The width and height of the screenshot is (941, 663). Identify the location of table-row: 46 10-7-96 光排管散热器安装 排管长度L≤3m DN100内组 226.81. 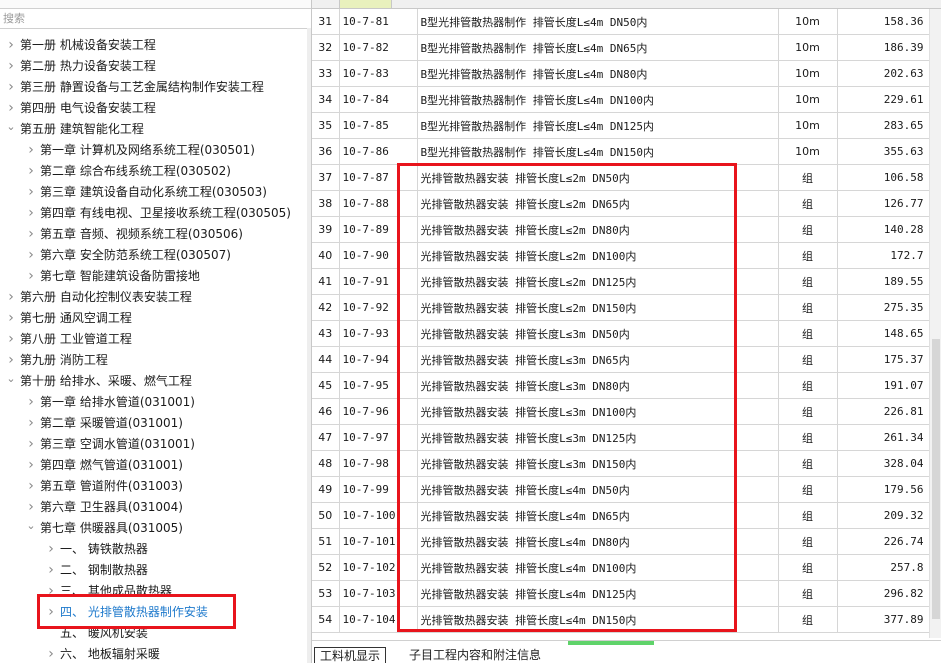
(621, 411).